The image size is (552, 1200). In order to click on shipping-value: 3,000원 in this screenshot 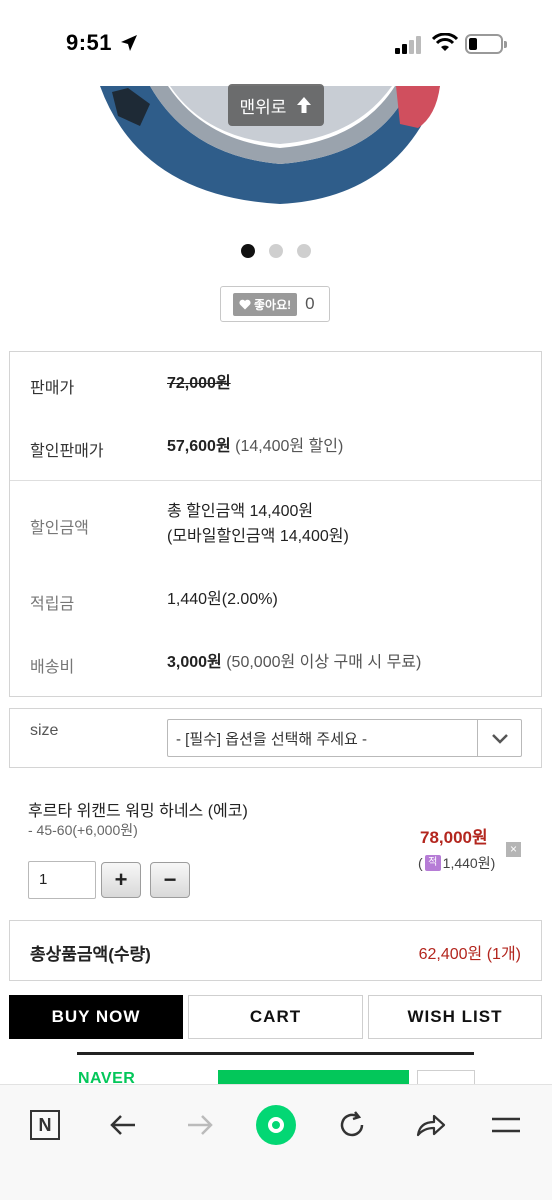, I will do `click(194, 662)`.